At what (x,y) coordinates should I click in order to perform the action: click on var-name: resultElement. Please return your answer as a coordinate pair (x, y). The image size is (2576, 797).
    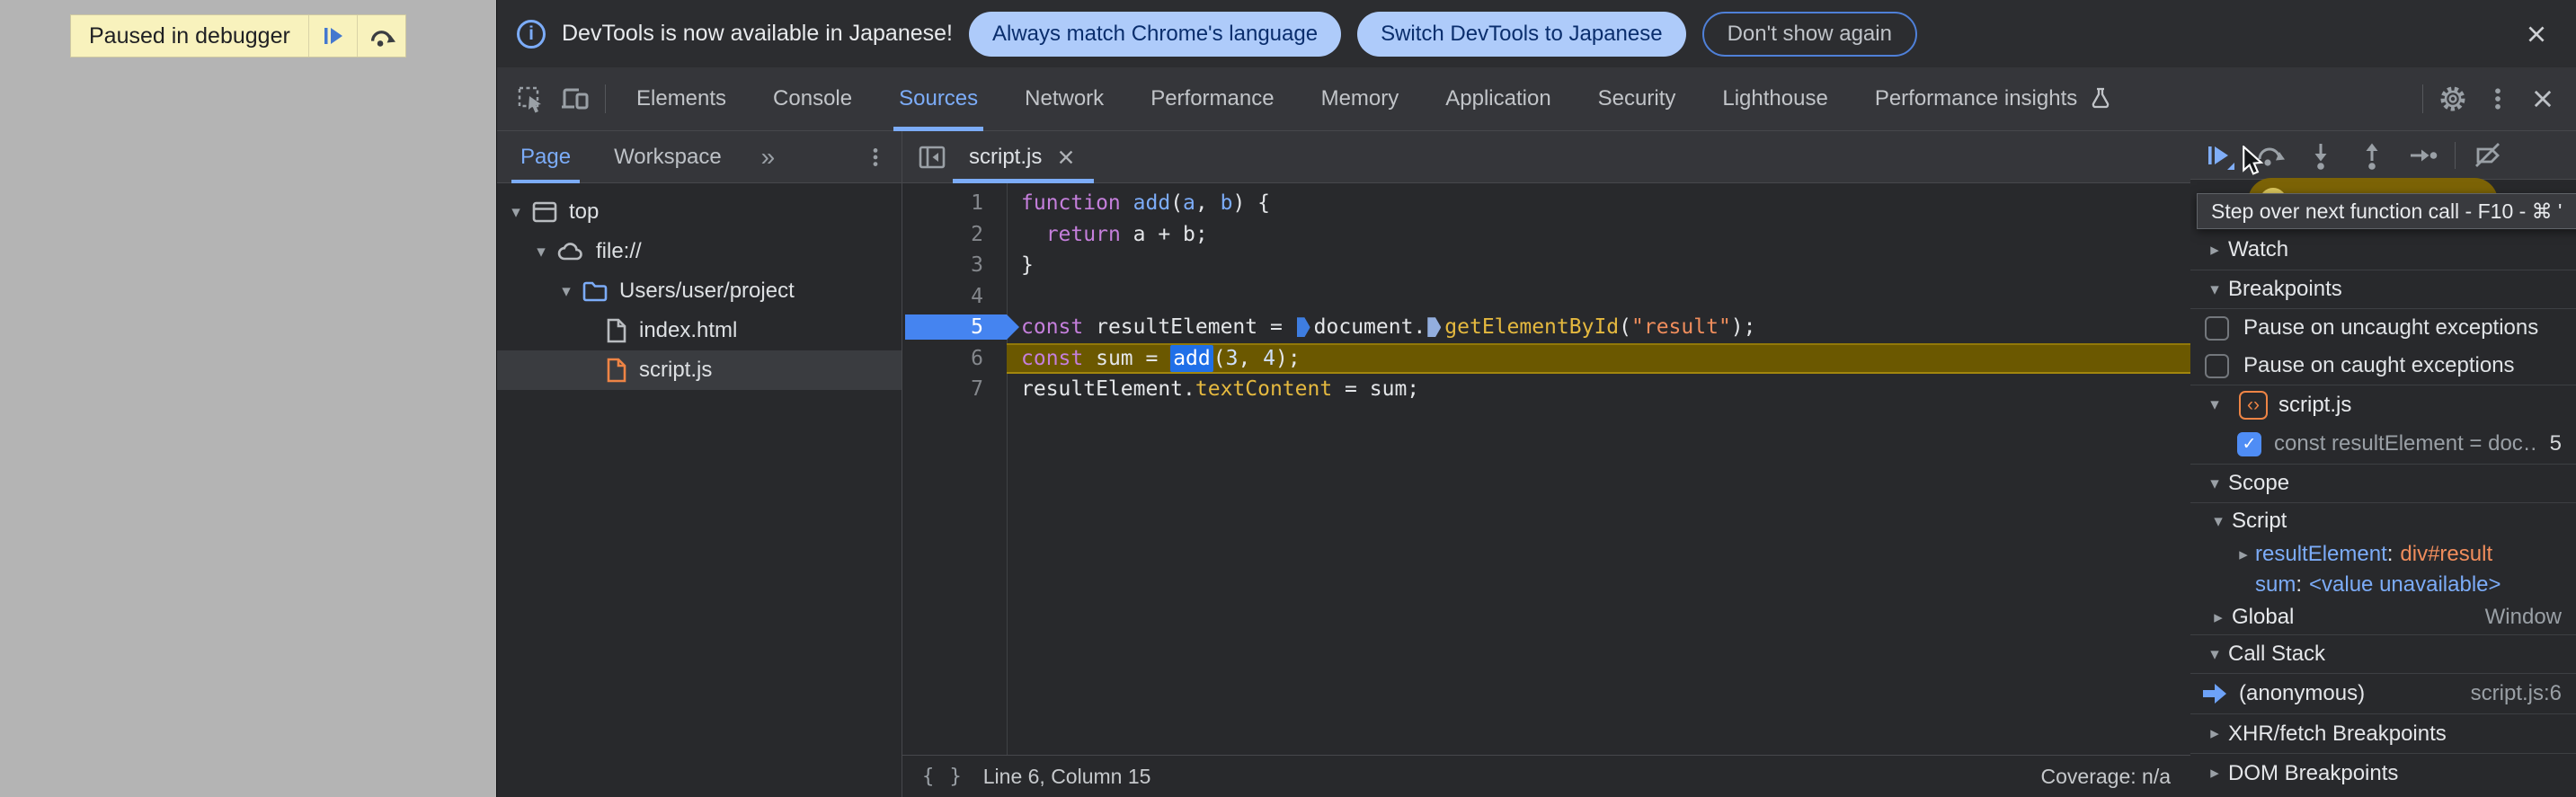
    Looking at the image, I should click on (2321, 554).